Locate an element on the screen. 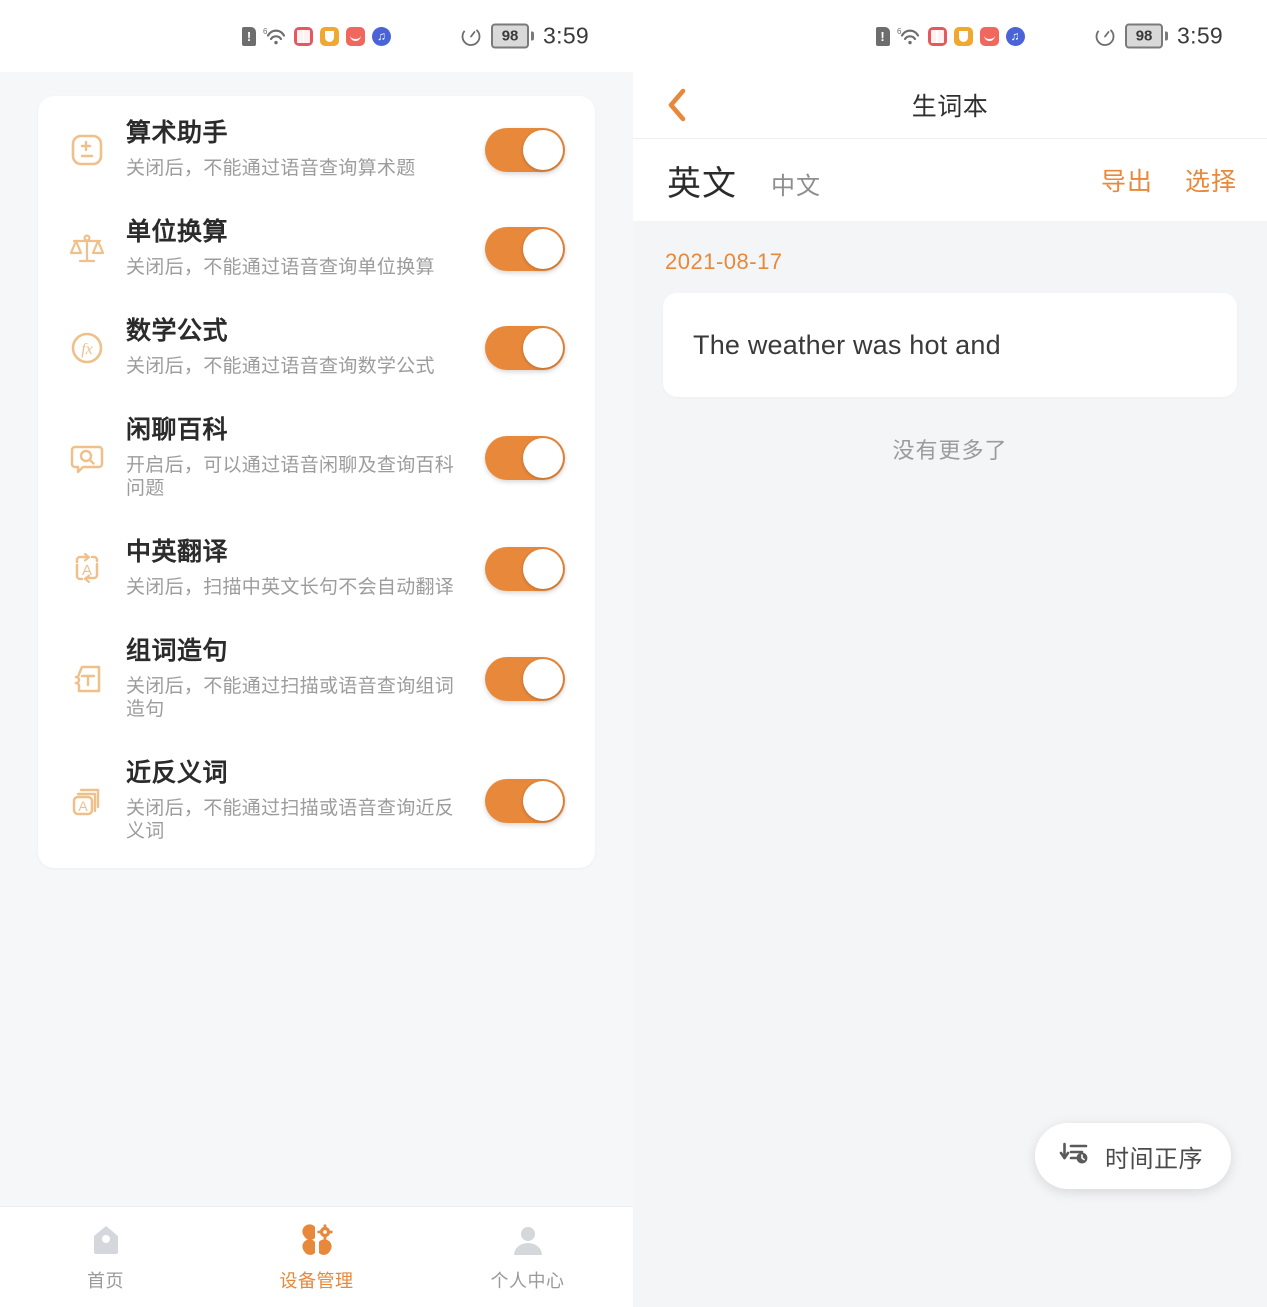 The width and height of the screenshot is (1267, 1307). setting-toggle-math-formula is located at coordinates (525, 347).